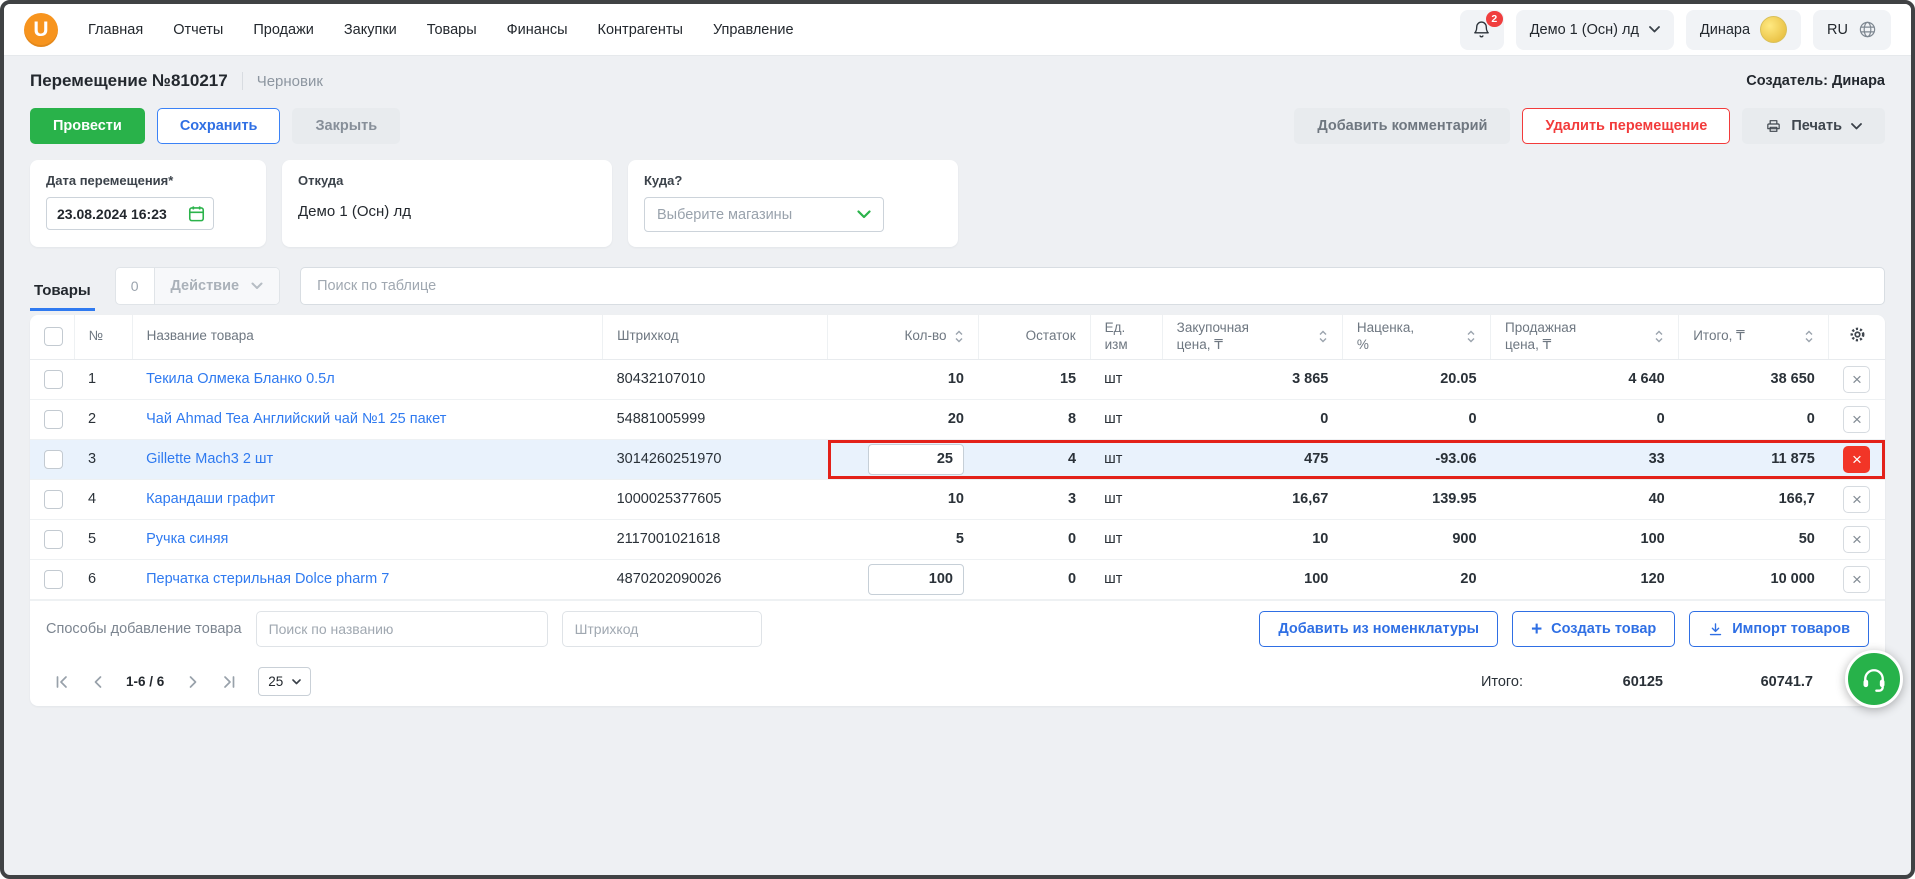 This screenshot has width=1915, height=879. What do you see at coordinates (62, 296) in the screenshot?
I see `tab-products: Товары` at bounding box center [62, 296].